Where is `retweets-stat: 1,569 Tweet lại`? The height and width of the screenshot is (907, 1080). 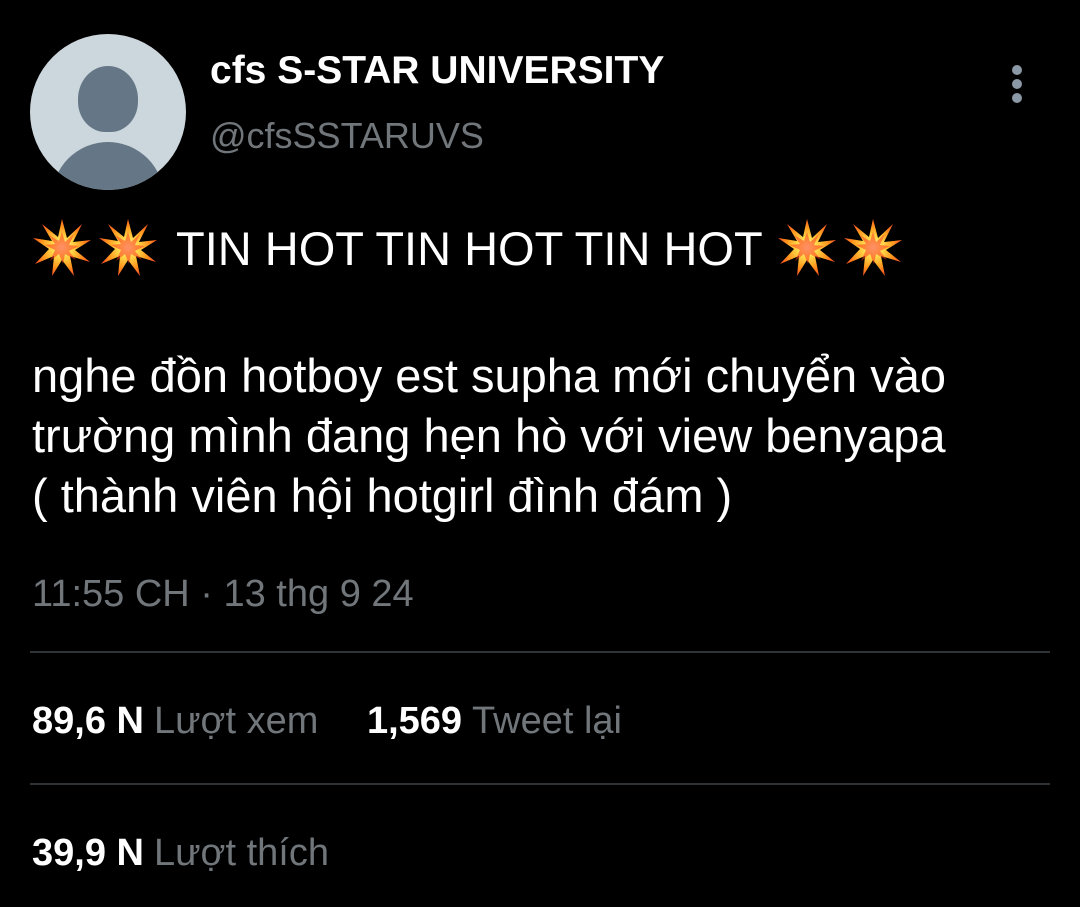 retweets-stat: 1,569 Tweet lại is located at coordinates (494, 721).